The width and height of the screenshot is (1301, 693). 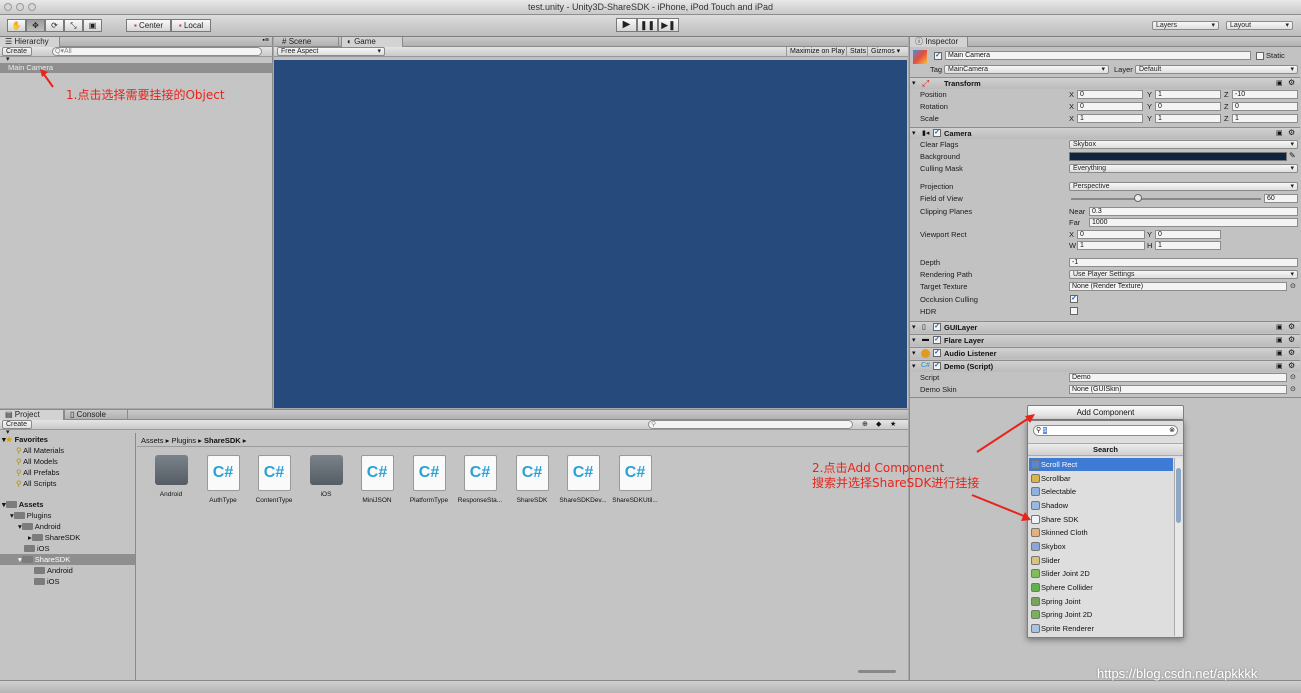 What do you see at coordinates (1188, 234) in the screenshot?
I see `viewport-y-field: 0` at bounding box center [1188, 234].